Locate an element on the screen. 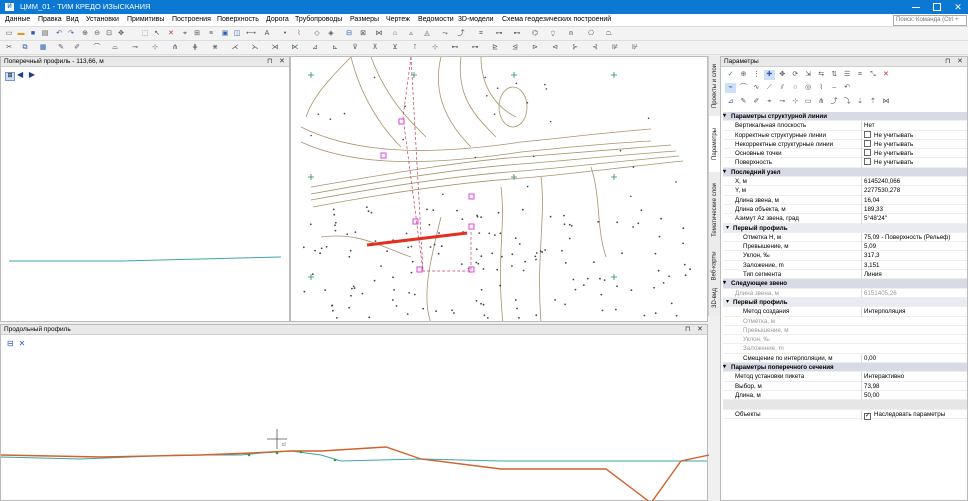  tool-a-icon: ◇ is located at coordinates (317, 34).